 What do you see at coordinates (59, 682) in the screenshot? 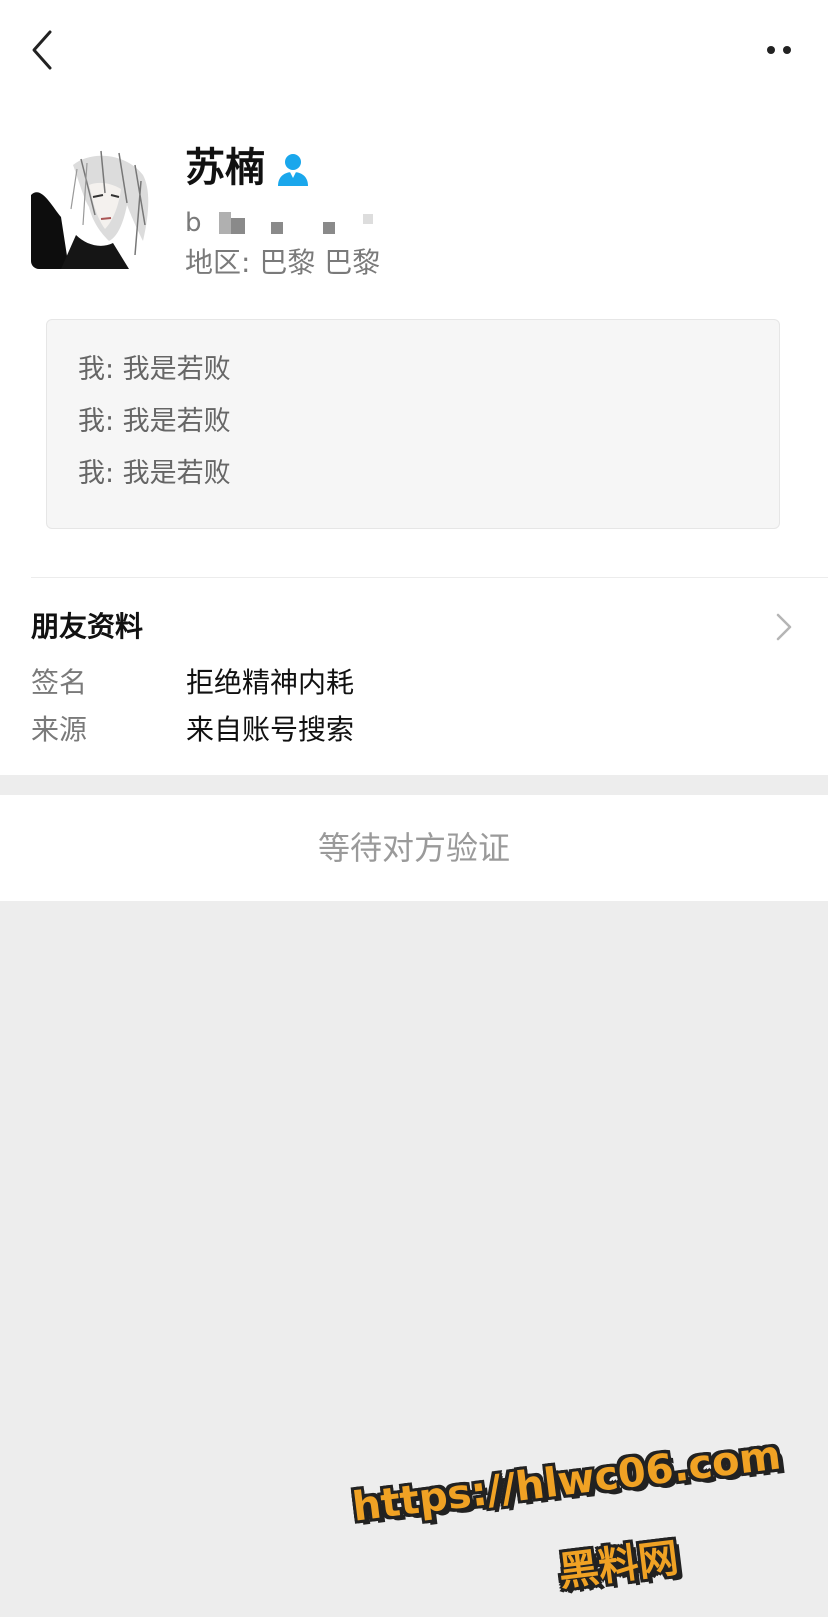
I see `signature-label: 签名` at bounding box center [59, 682].